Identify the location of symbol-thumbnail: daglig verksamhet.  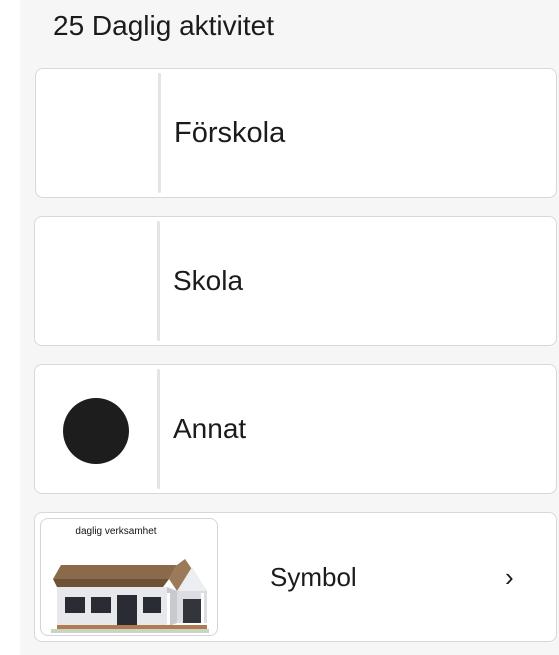
(129, 577).